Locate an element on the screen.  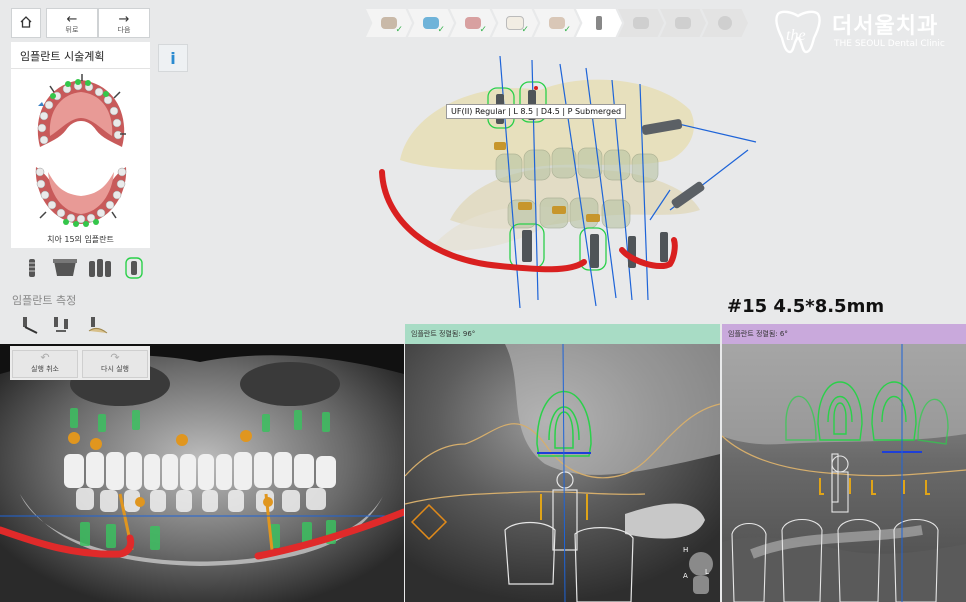
multi-implant-icon is located at coordinates (100, 268).